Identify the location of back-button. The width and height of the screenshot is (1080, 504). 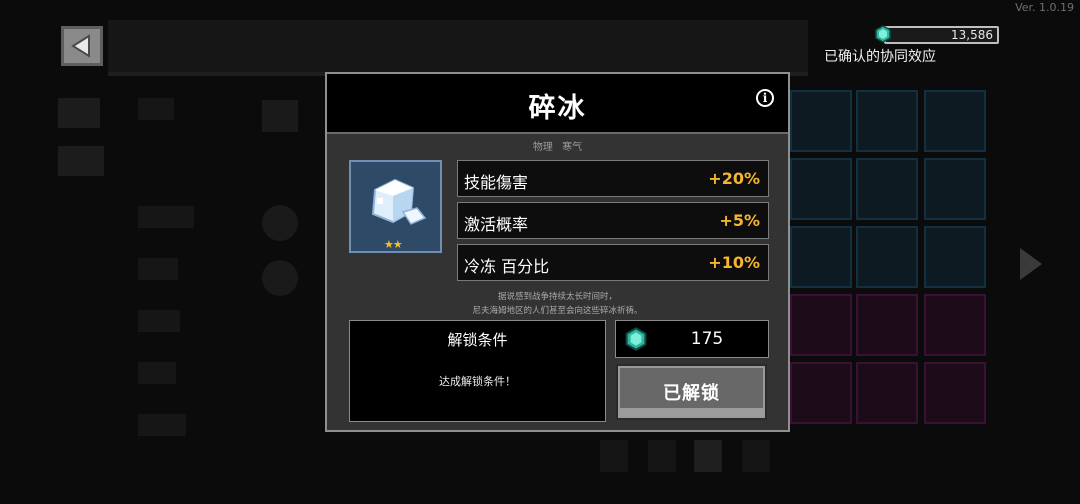
(82, 46).